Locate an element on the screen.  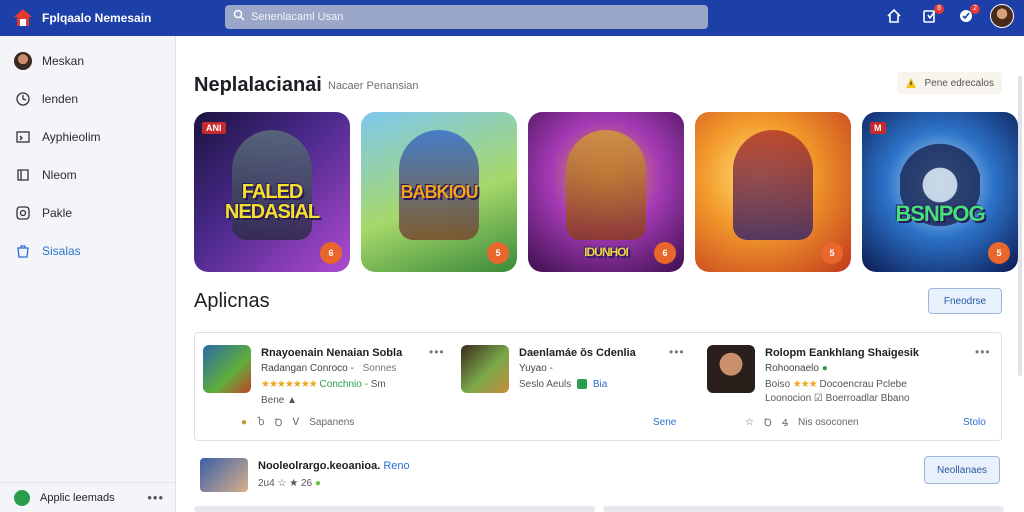
game-card: ANI FALED NEDASIAL 6 is located at coordinates (272, 192).